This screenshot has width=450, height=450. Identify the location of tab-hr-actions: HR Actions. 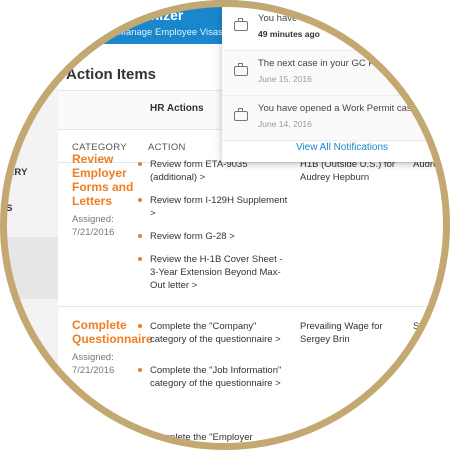
(177, 108).